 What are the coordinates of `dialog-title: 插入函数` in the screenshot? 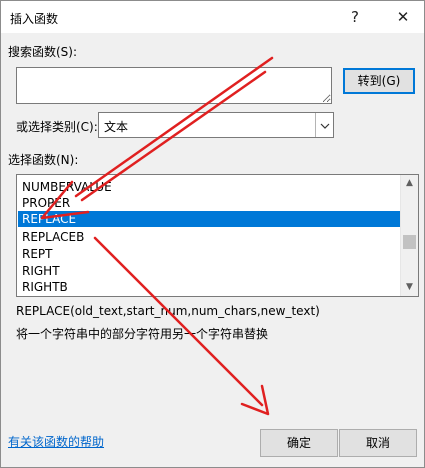 It's located at (34, 19).